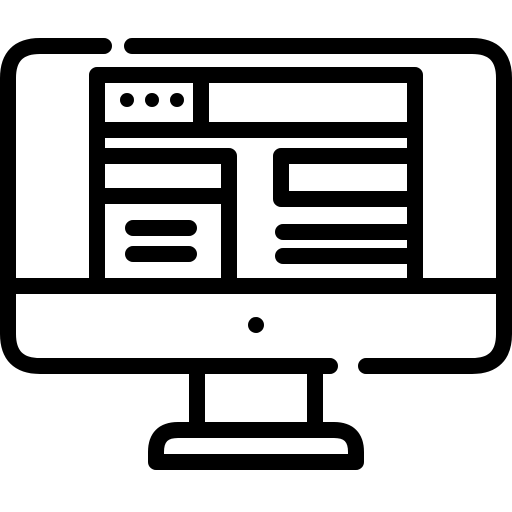  I want to click on content-text-lines, so click(349, 244).